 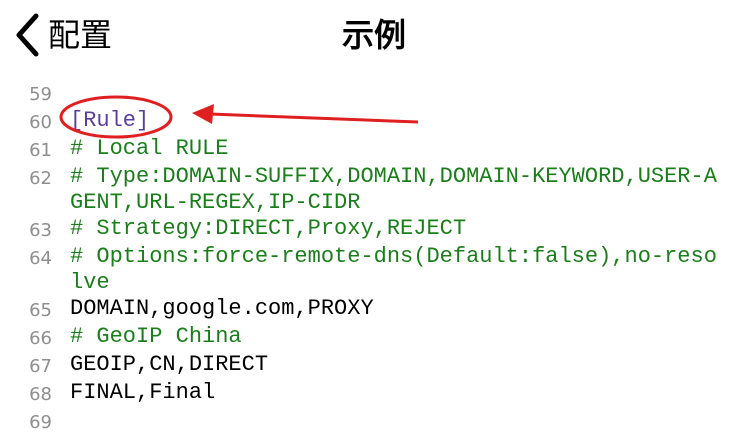 I want to click on rule-text: GEOIP,CN,DIRECT, so click(x=400, y=366).